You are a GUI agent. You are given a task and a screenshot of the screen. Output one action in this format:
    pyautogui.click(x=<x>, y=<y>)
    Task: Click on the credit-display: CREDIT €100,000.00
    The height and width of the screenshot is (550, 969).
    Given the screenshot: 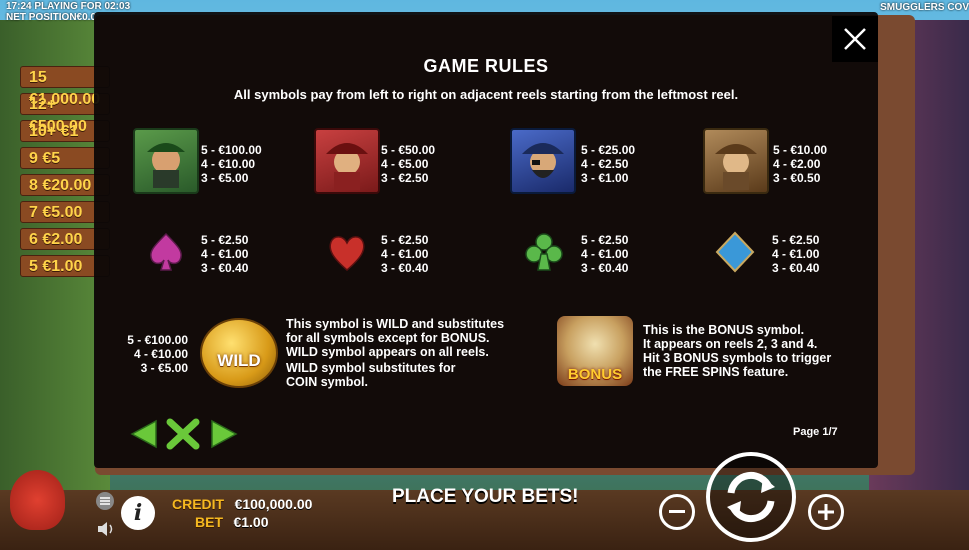 What is the action you would take?
    pyautogui.click(x=242, y=505)
    